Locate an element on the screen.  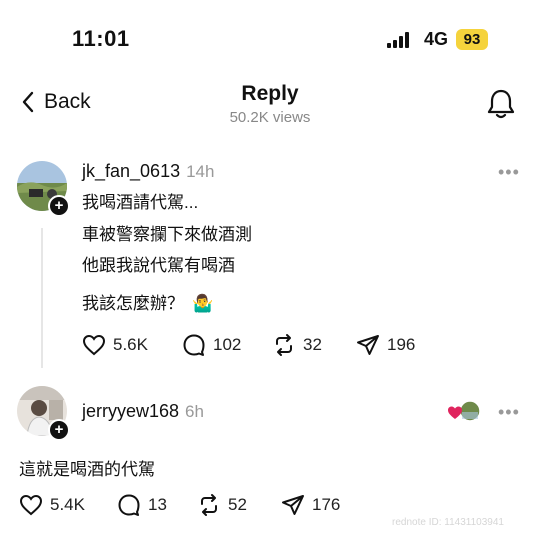
reply-like-count: 5.4K is located at coordinates (67, 504).